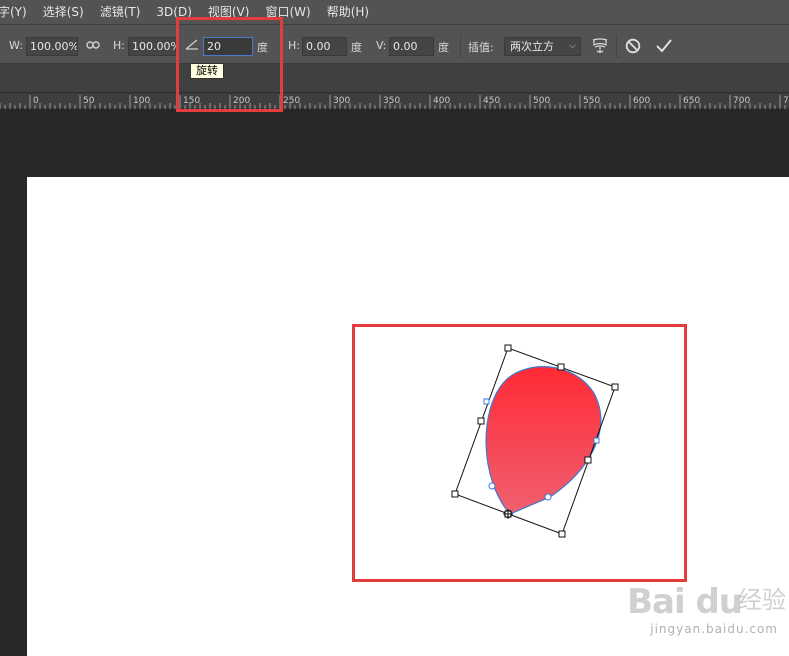 This screenshot has height=656, width=789. Describe the element at coordinates (762, 600) in the screenshot. I see `watermark-sub: 经验` at that location.